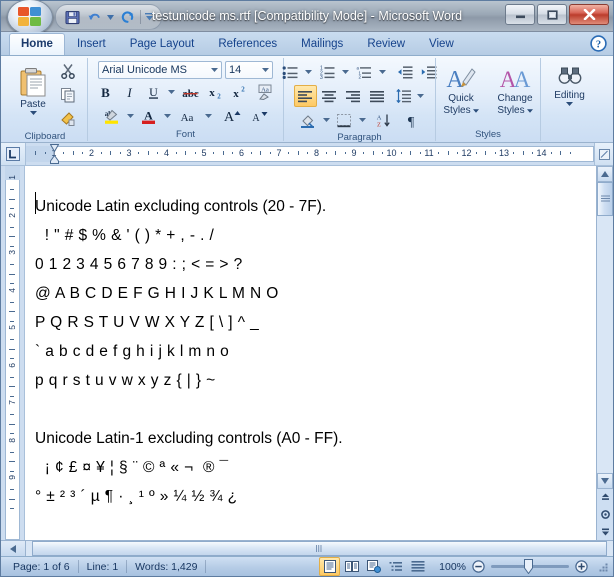 The width and height of the screenshot is (614, 577). I want to click on zoom-level: 100%, so click(450, 567).